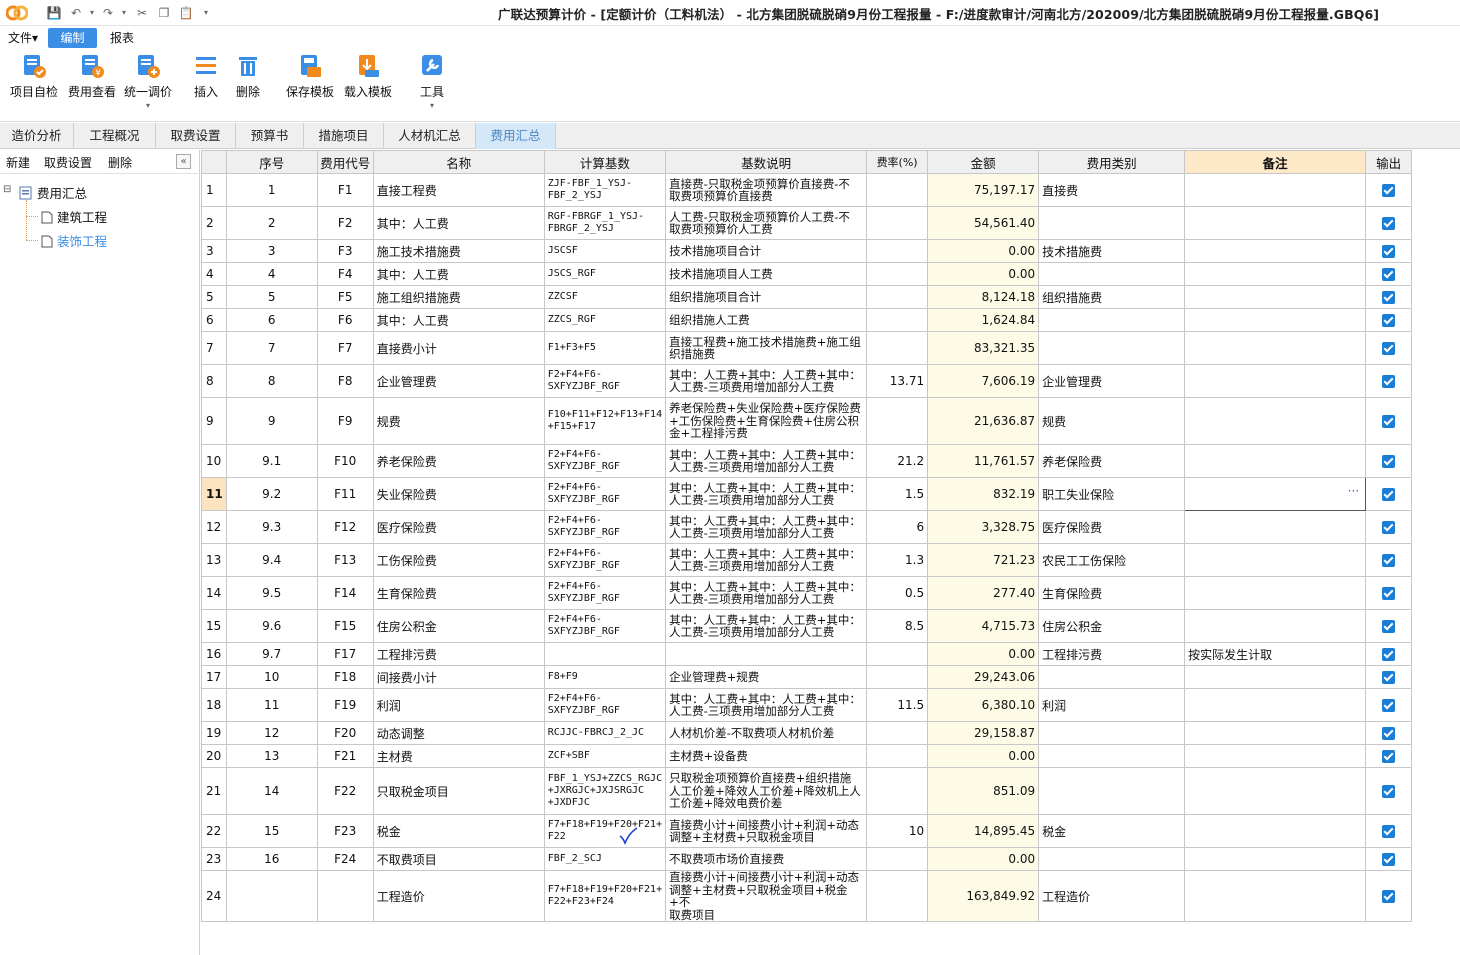 This screenshot has height=955, width=1460. Describe the element at coordinates (92, 13) in the screenshot. I see `undo-dropdown-icon: ▾` at that location.